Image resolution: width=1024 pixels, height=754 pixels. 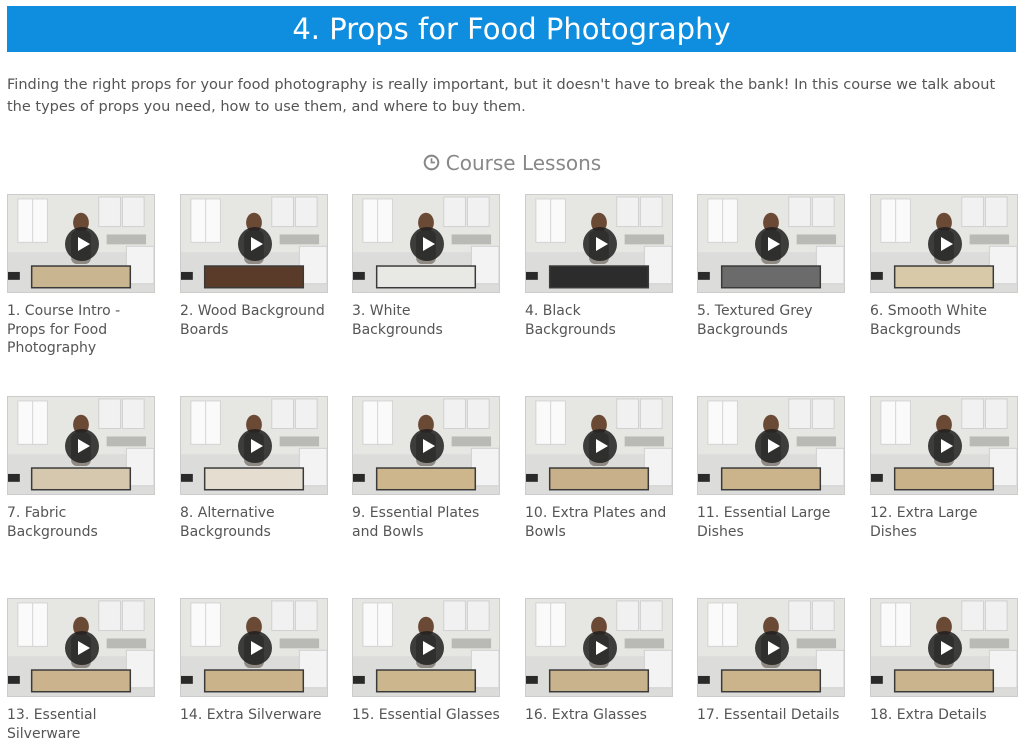 I want to click on lesson-card: 17. Essentail Details, so click(x=771, y=661).